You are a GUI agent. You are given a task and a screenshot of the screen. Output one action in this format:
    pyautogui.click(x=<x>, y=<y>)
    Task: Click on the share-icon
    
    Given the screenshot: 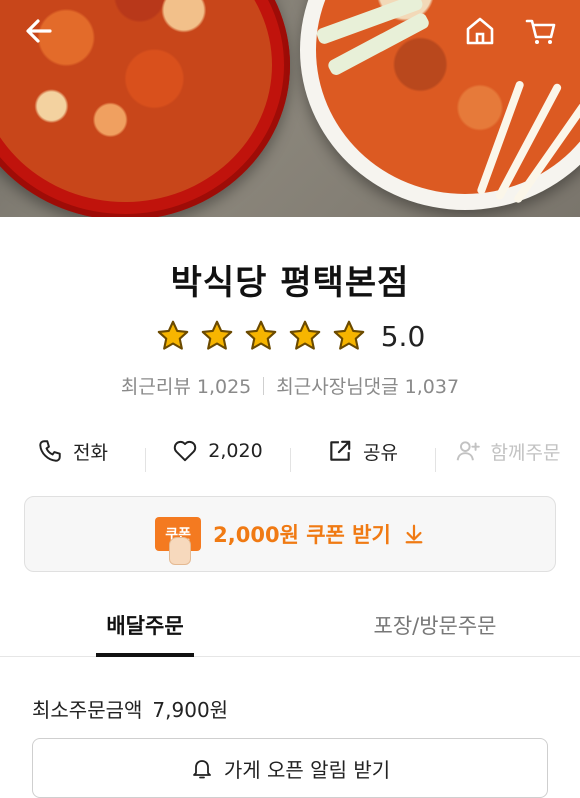 What is the action you would take?
    pyautogui.click(x=340, y=450)
    